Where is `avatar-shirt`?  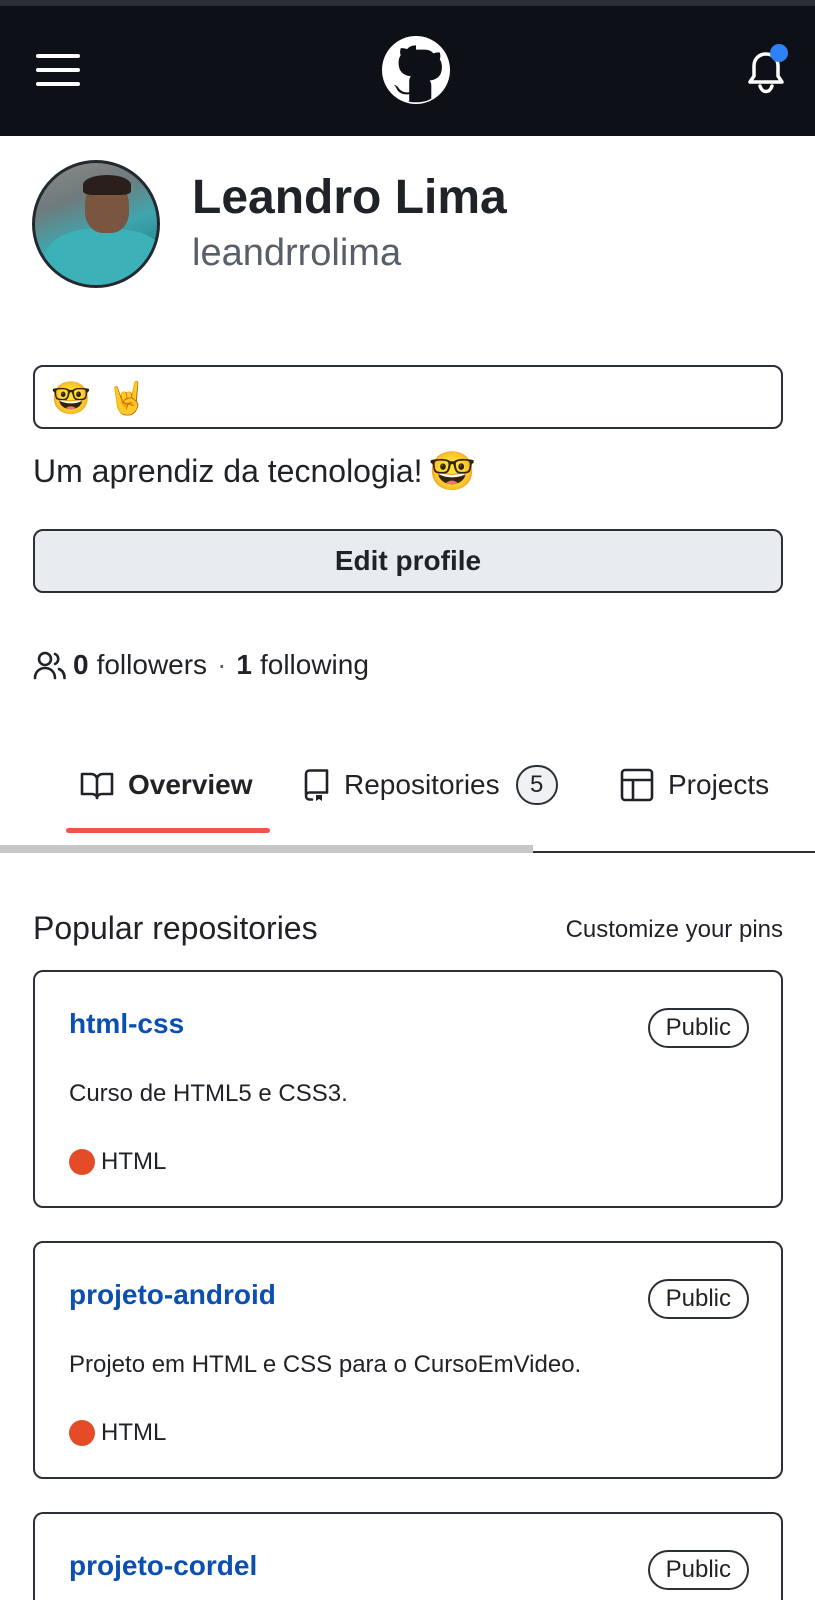 avatar-shirt is located at coordinates (101, 257).